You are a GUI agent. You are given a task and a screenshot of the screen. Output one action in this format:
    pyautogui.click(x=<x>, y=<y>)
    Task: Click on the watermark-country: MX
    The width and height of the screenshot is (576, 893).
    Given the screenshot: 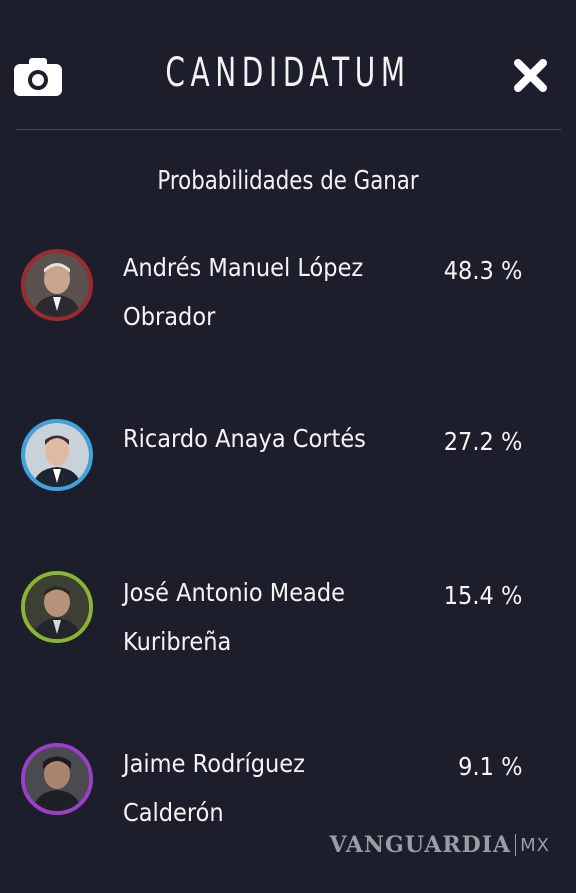 What is the action you would take?
    pyautogui.click(x=535, y=845)
    